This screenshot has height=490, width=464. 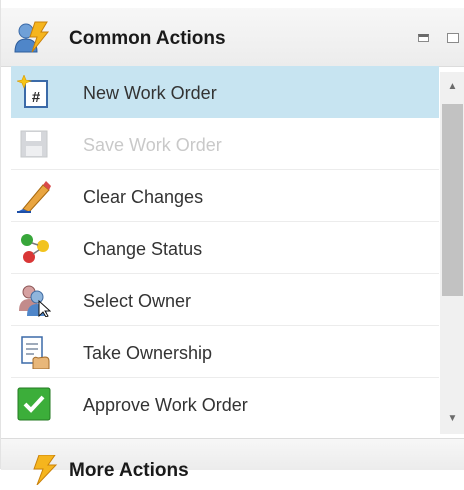 What do you see at coordinates (34, 404) in the screenshot?
I see `green-checkmark-icon` at bounding box center [34, 404].